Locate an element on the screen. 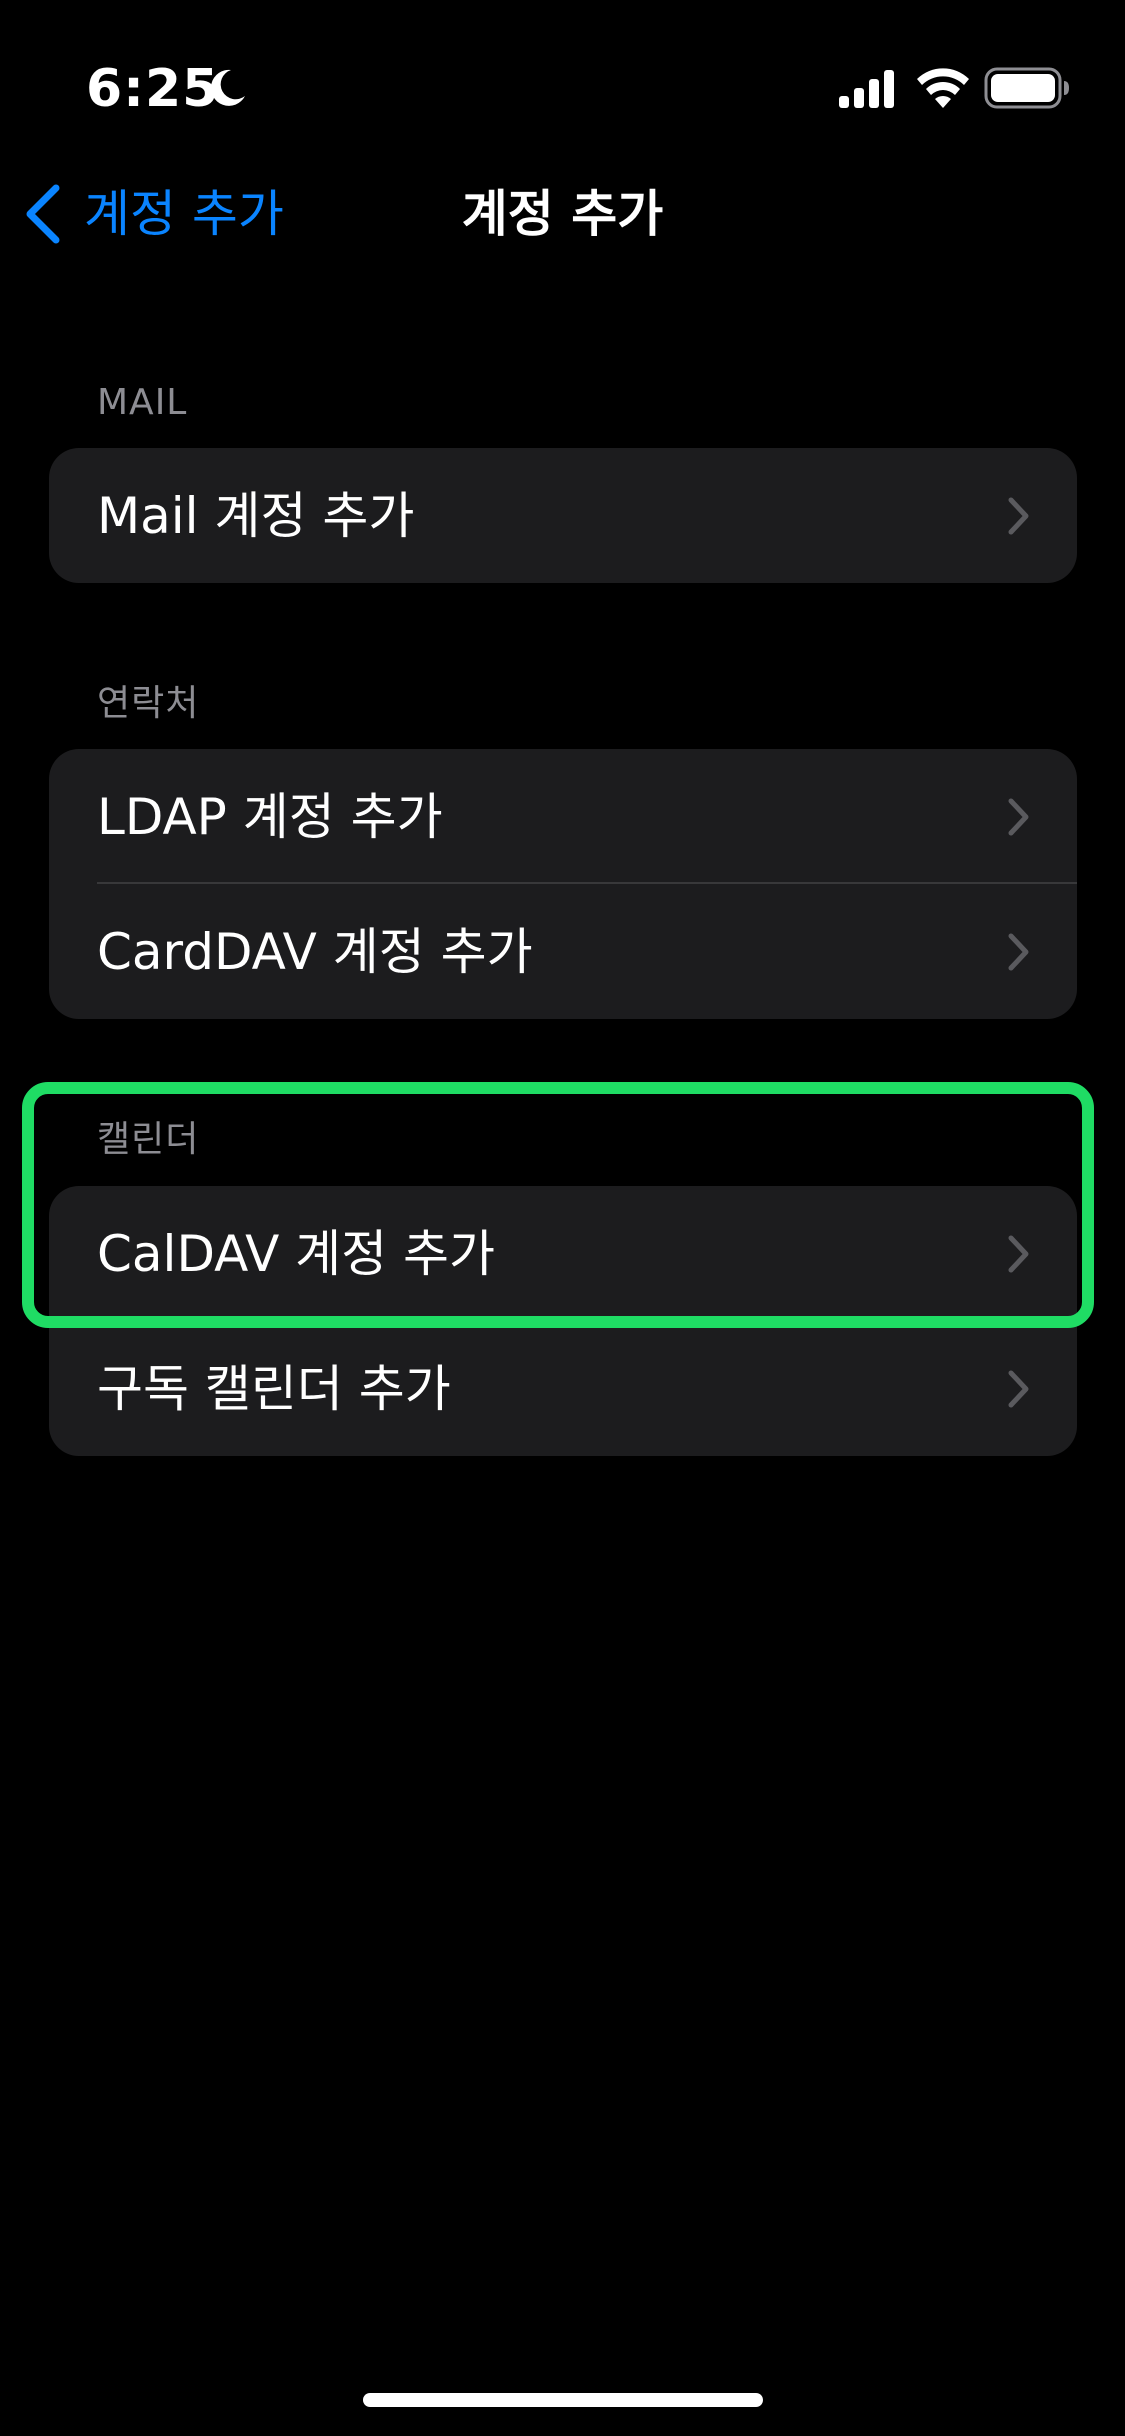 The image size is (1125, 2436). mail-group: Mail 계정 추가 is located at coordinates (563, 515).